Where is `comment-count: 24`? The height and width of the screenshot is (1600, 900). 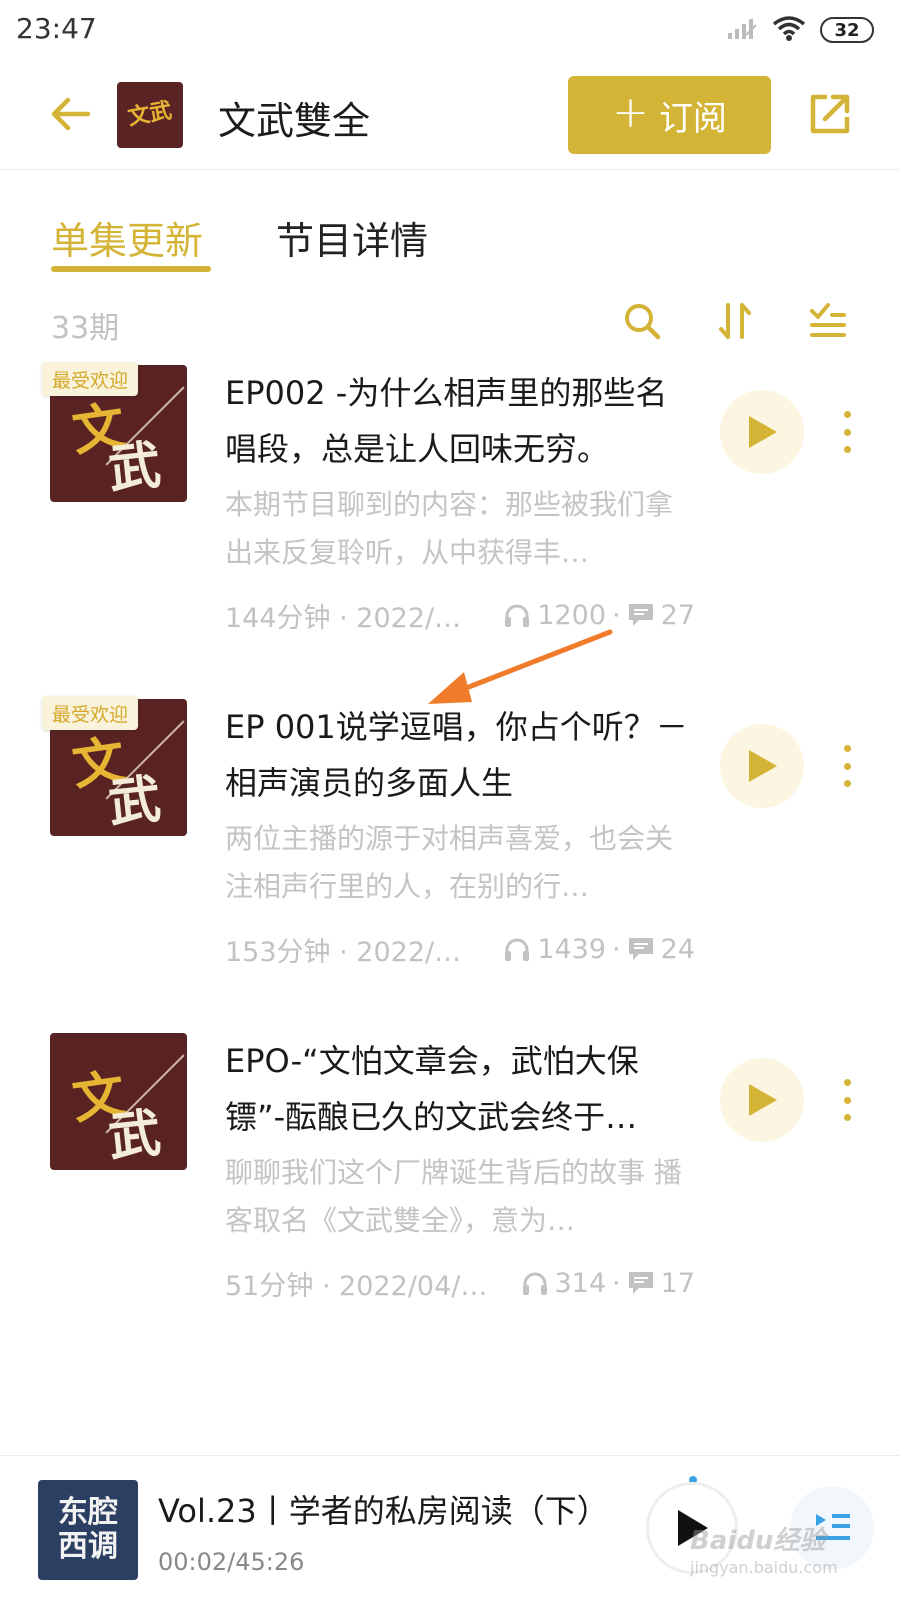
comment-count: 24 is located at coordinates (677, 949).